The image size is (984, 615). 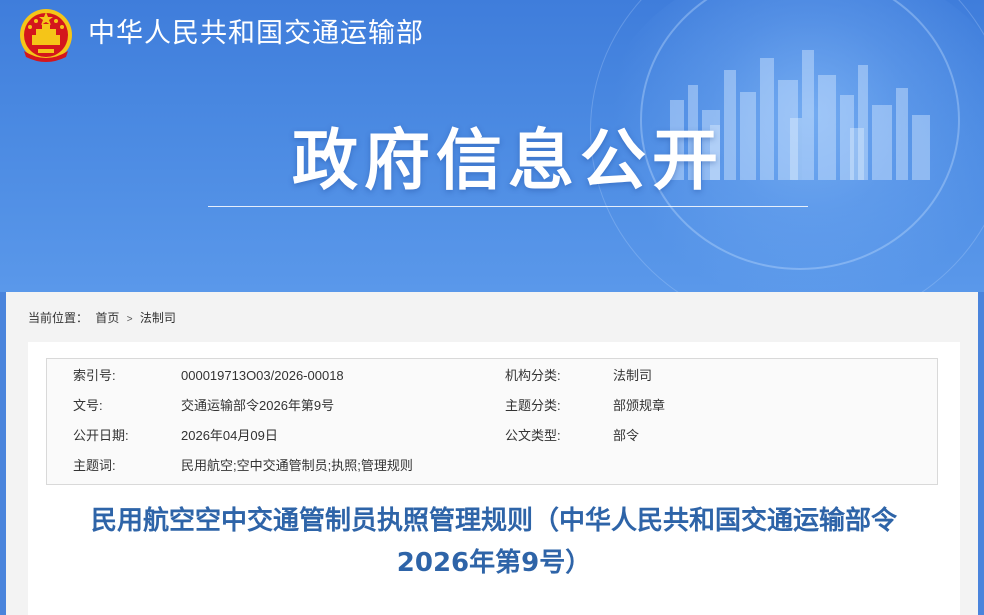 What do you see at coordinates (46, 35) in the screenshot?
I see `national-emblem-icon` at bounding box center [46, 35].